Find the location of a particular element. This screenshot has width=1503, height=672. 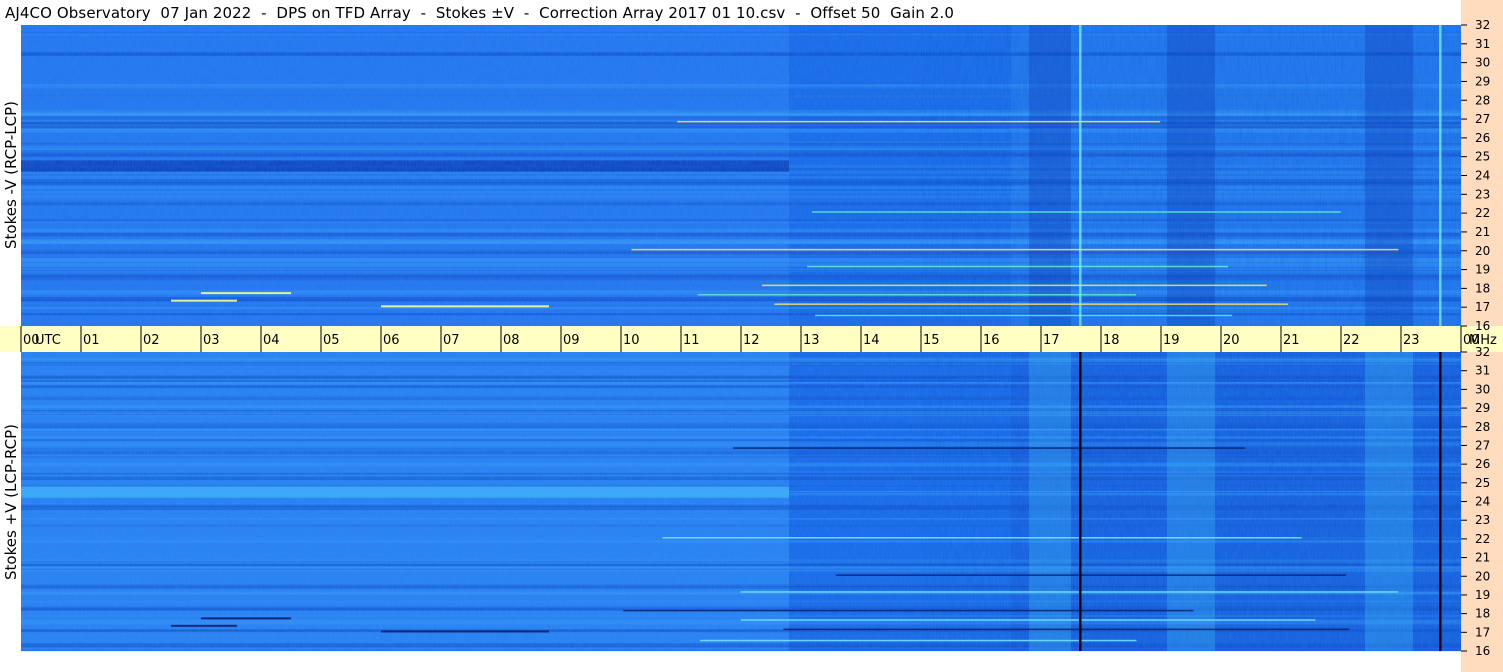

utc-tick-label: 11 is located at coordinates (691, 340).